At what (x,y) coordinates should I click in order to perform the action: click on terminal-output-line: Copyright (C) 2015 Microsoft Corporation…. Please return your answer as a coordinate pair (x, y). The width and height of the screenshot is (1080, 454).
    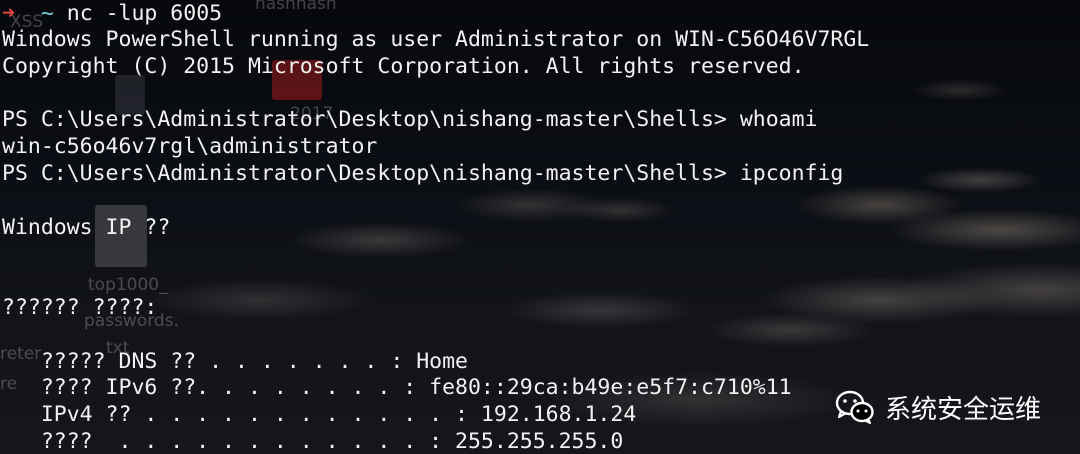
    Looking at the image, I should click on (403, 66).